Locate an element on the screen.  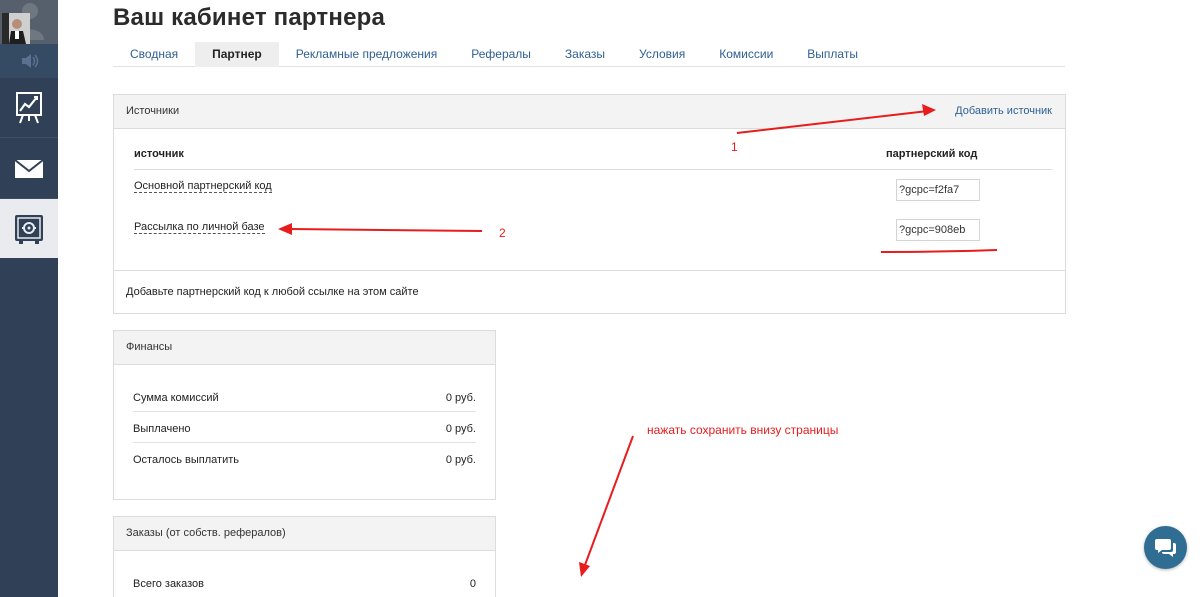
table-row: Рассылка по личной базе ?gcpc=908eb is located at coordinates (593, 231).